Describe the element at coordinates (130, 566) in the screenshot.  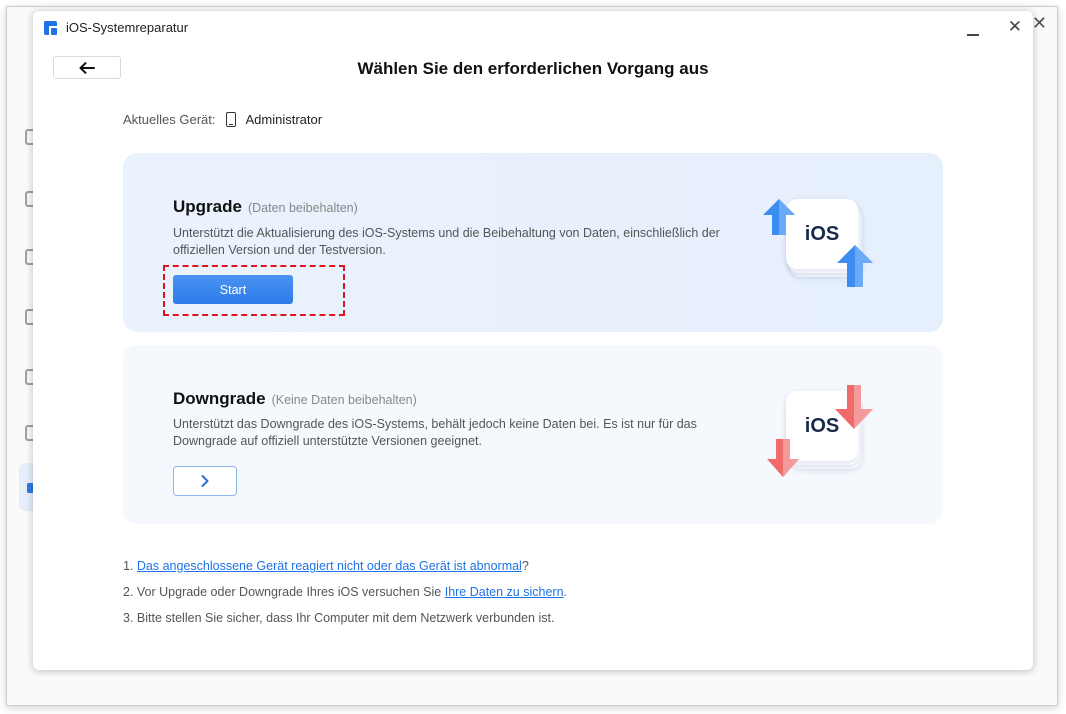
I see `note-1-prefix: 1.` at that location.